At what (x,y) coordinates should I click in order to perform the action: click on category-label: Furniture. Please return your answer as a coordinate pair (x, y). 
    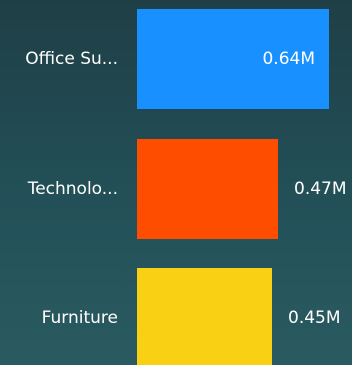
    Looking at the image, I should click on (80, 318).